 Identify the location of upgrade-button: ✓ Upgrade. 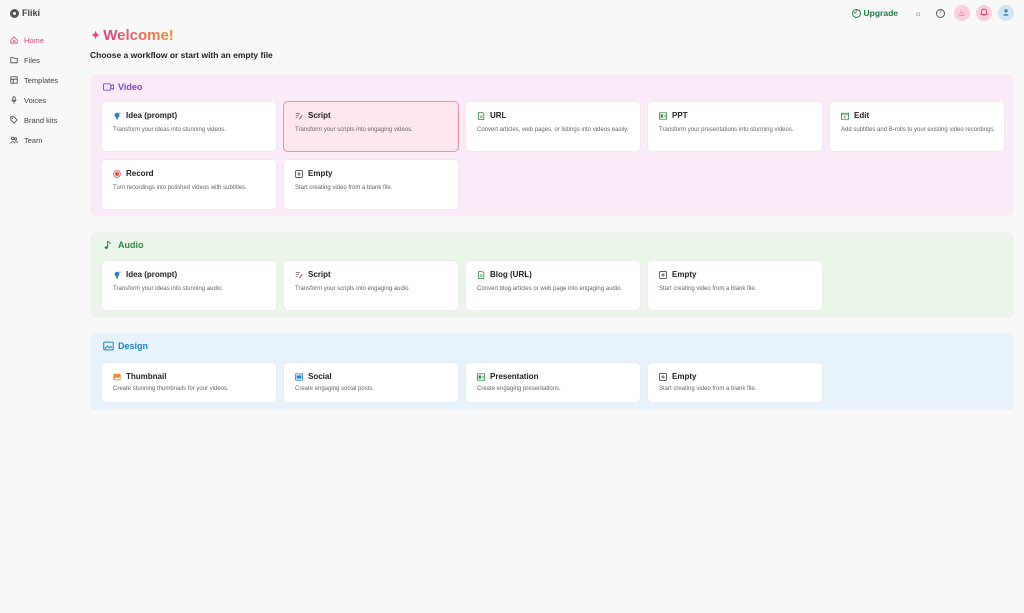
(874, 13).